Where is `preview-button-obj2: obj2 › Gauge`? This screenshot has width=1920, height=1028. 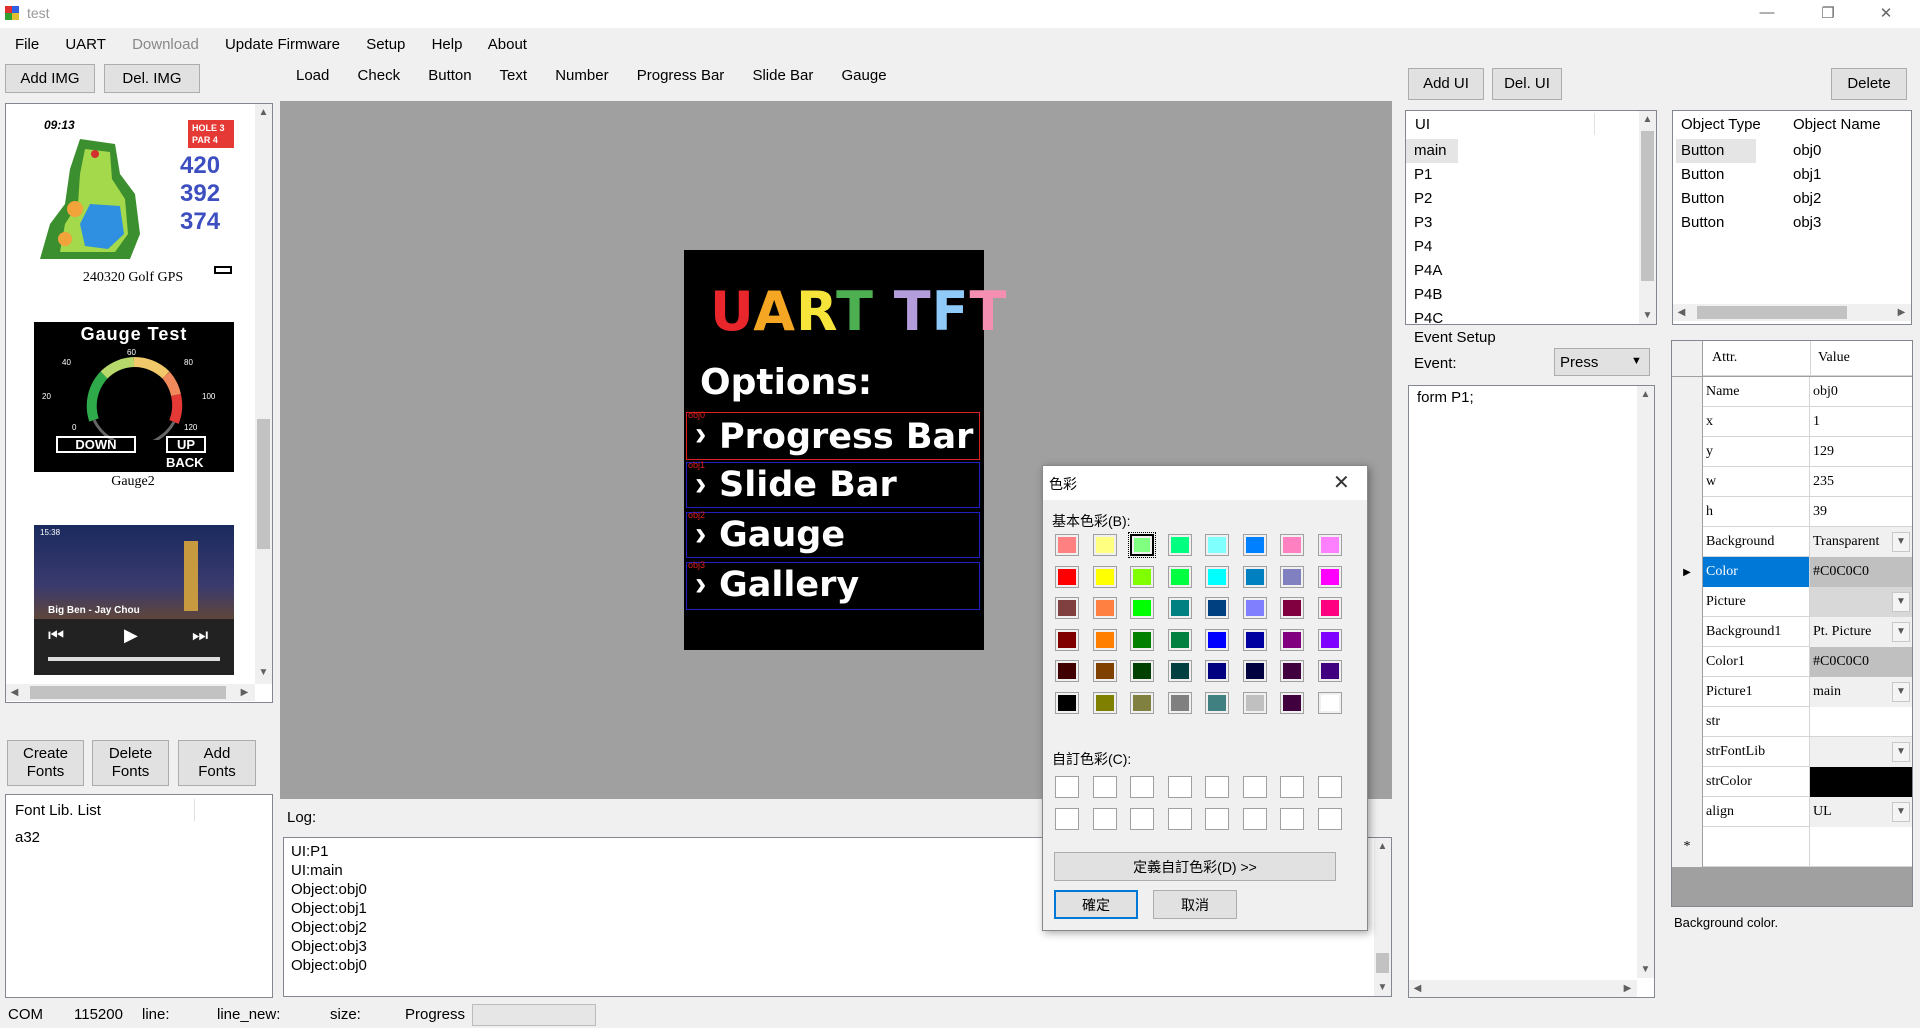
preview-button-obj2: obj2 › Gauge is located at coordinates (833, 534).